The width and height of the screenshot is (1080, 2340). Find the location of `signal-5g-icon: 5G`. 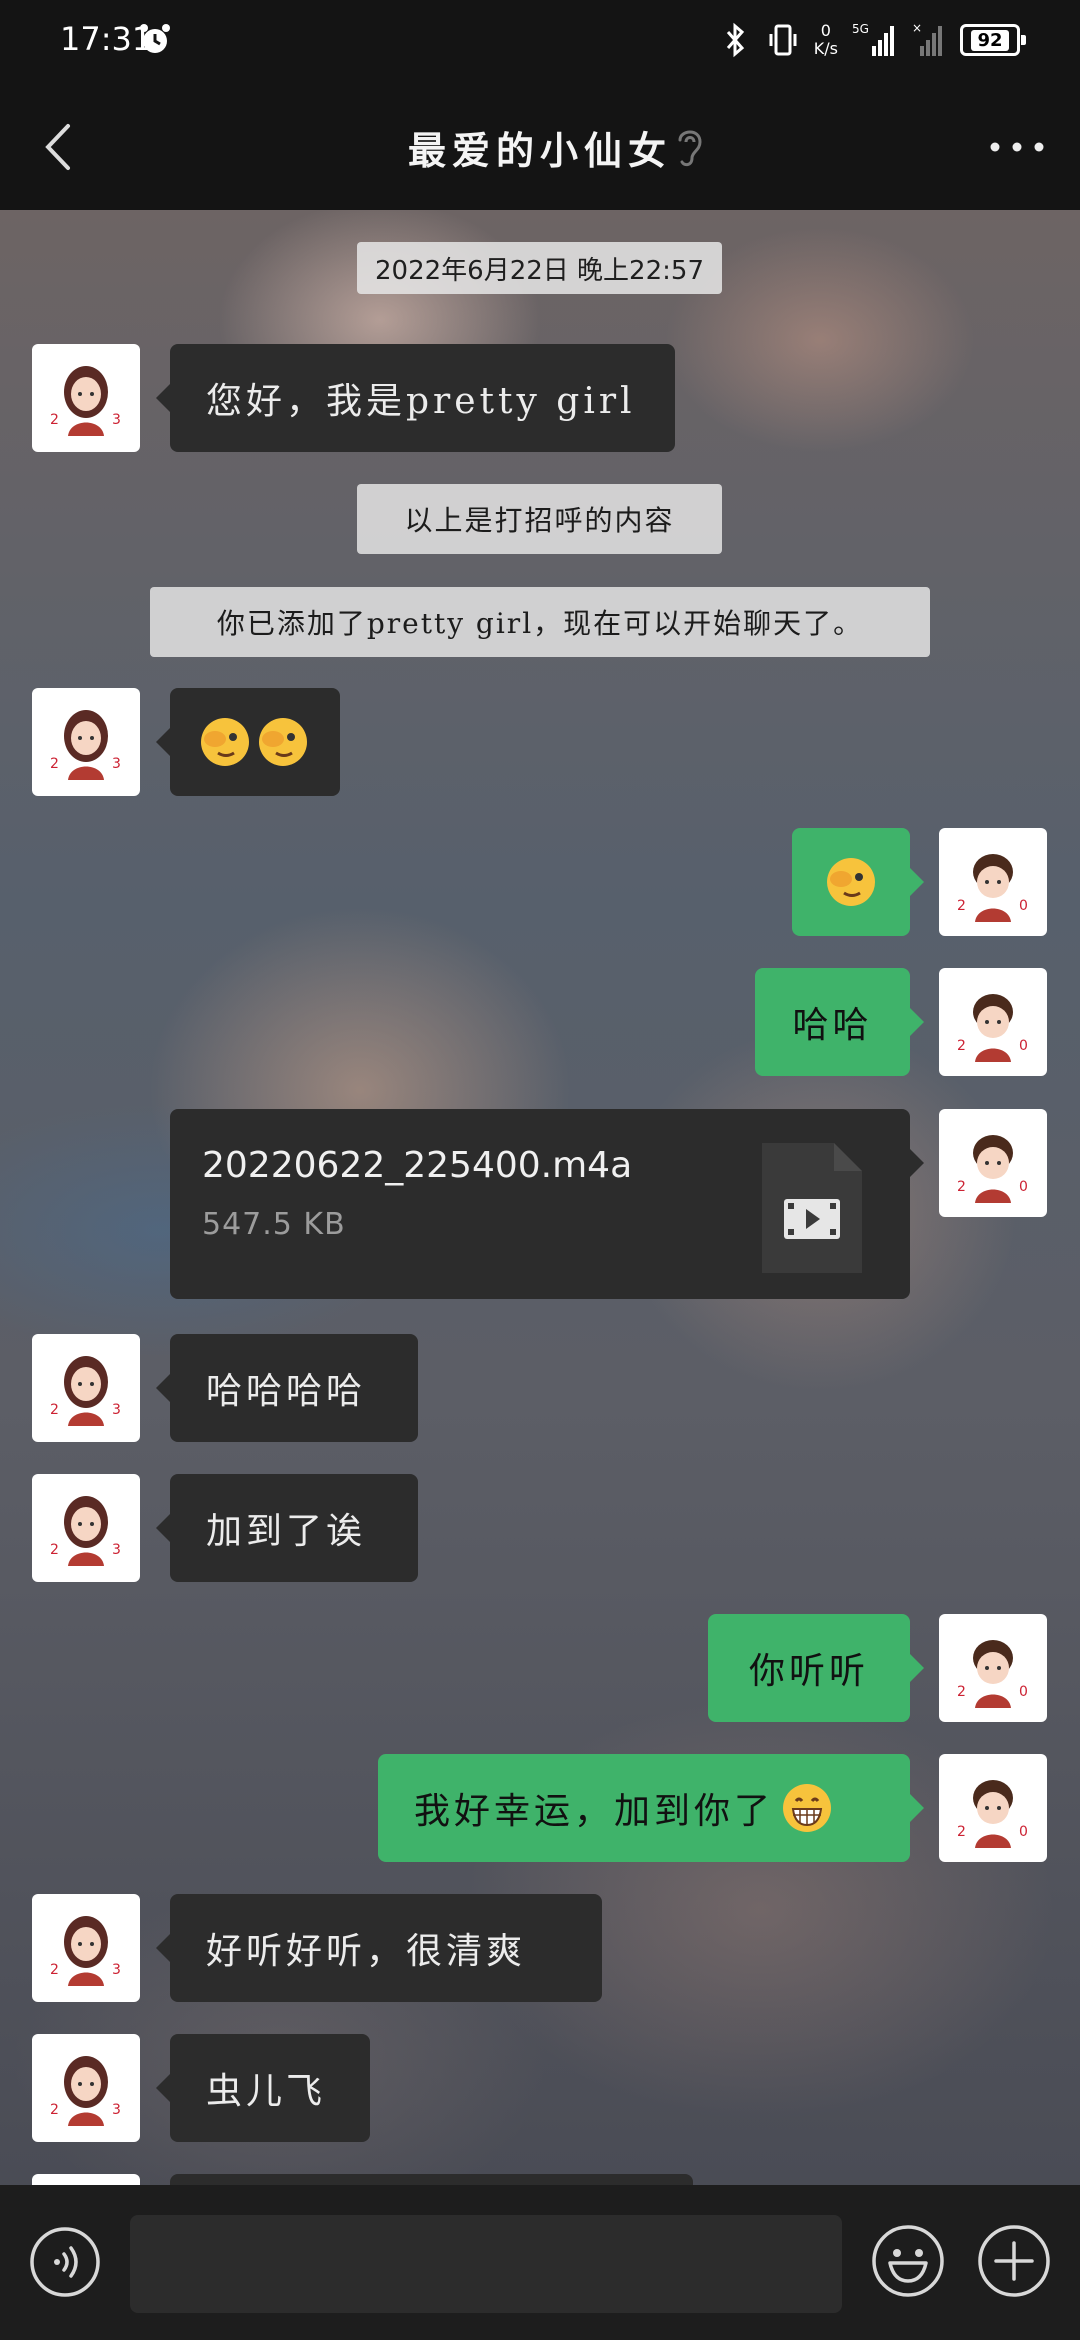

signal-5g-icon: 5G is located at coordinates (873, 39).